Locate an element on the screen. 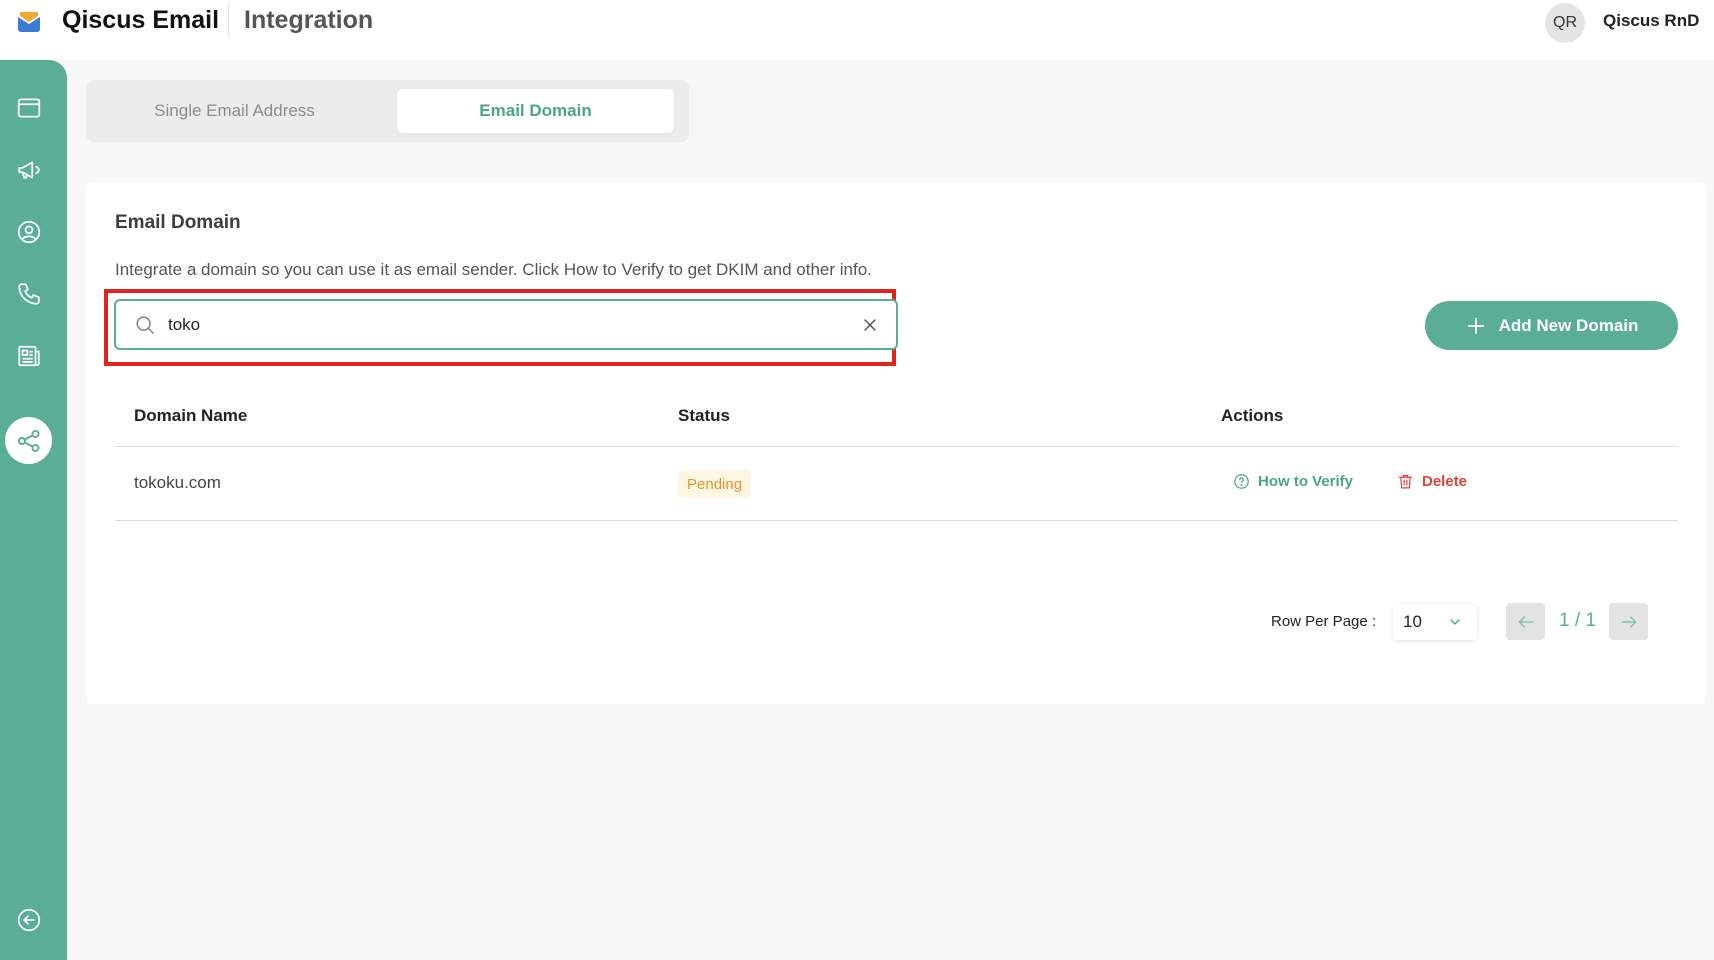 The image size is (1714, 960). add-new-domain-button: Add New Domain is located at coordinates (1551, 325).